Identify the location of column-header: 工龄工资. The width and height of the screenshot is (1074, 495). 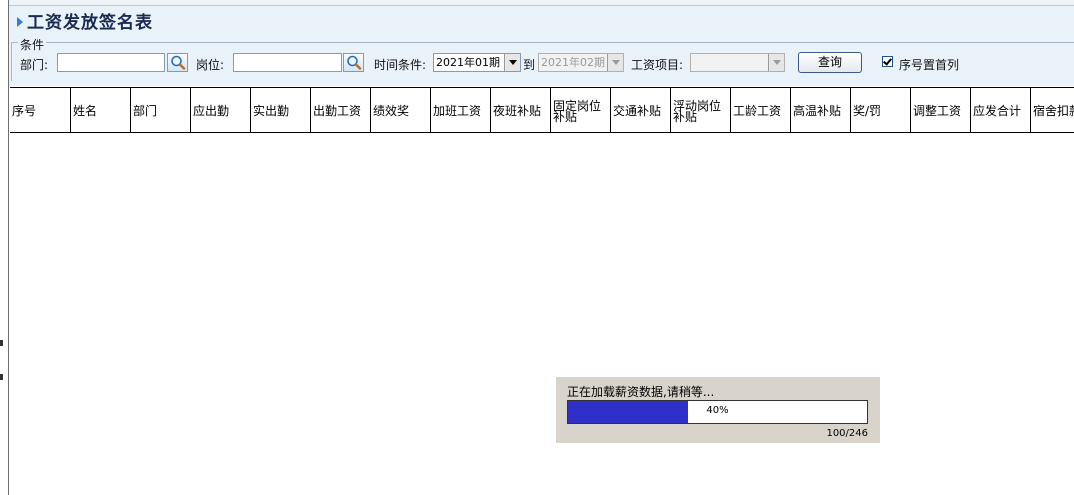
(761, 110).